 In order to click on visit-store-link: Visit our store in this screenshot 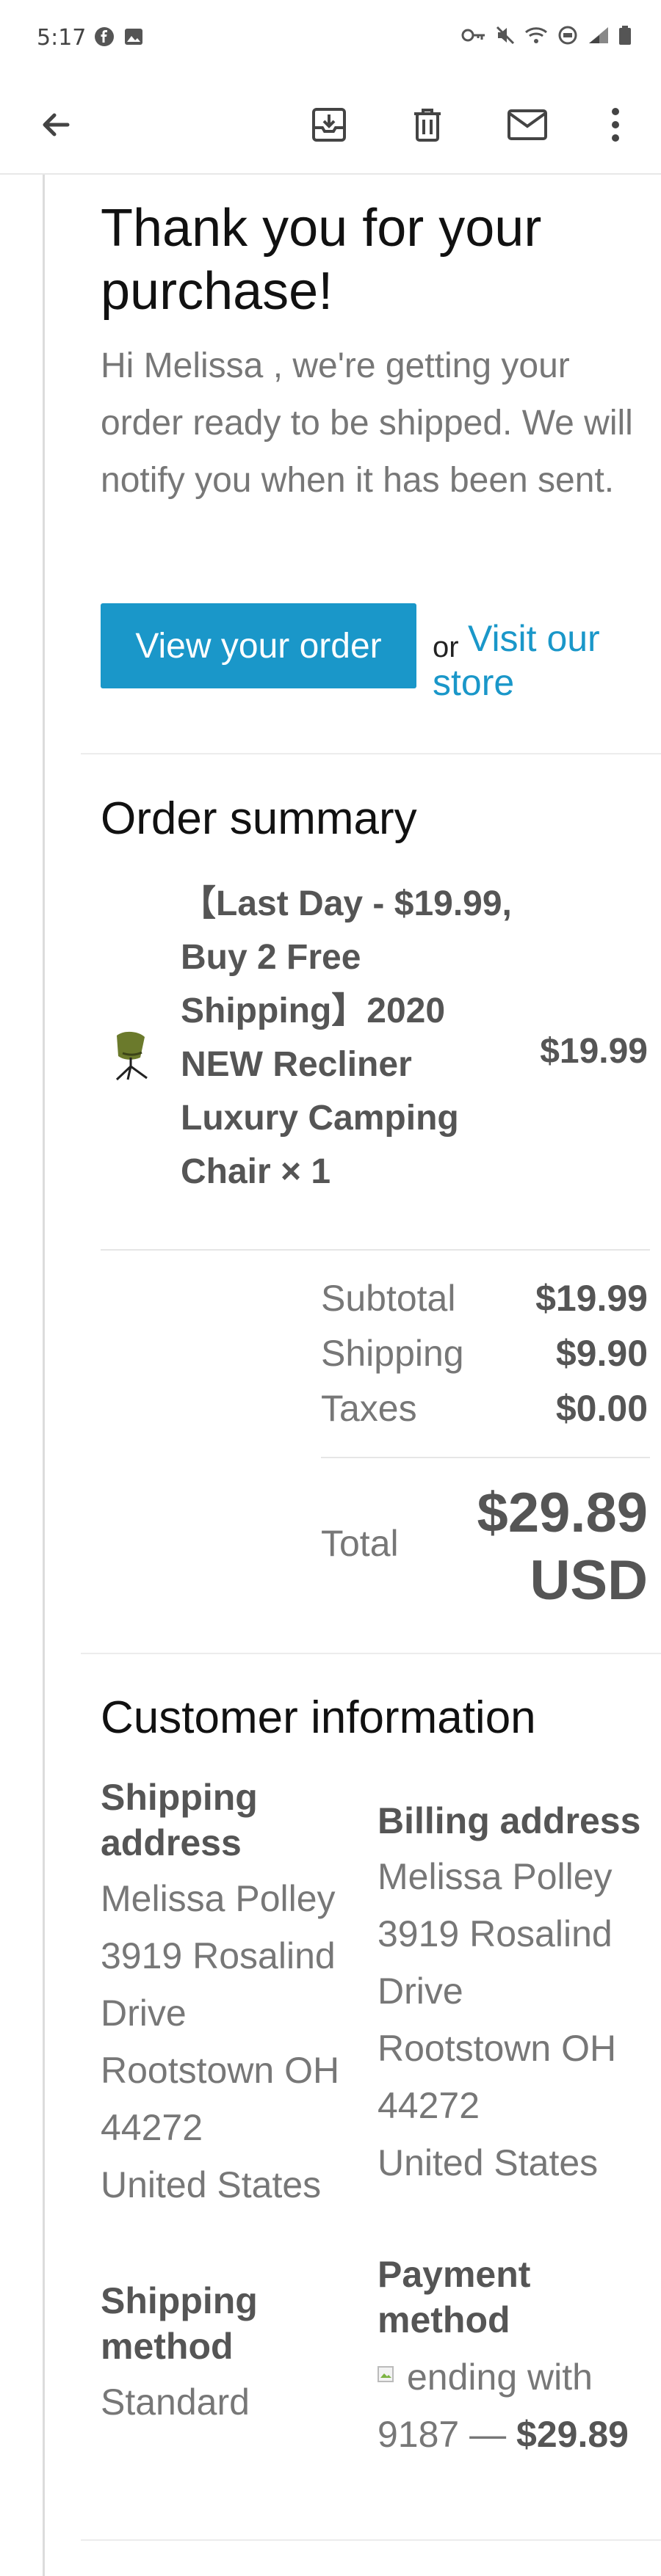, I will do `click(539, 660)`.